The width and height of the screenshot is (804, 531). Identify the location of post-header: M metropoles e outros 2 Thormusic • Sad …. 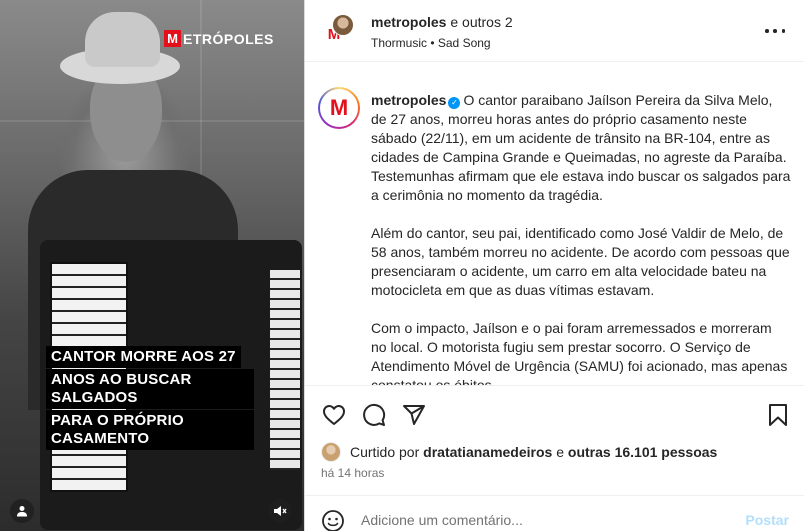
(554, 31).